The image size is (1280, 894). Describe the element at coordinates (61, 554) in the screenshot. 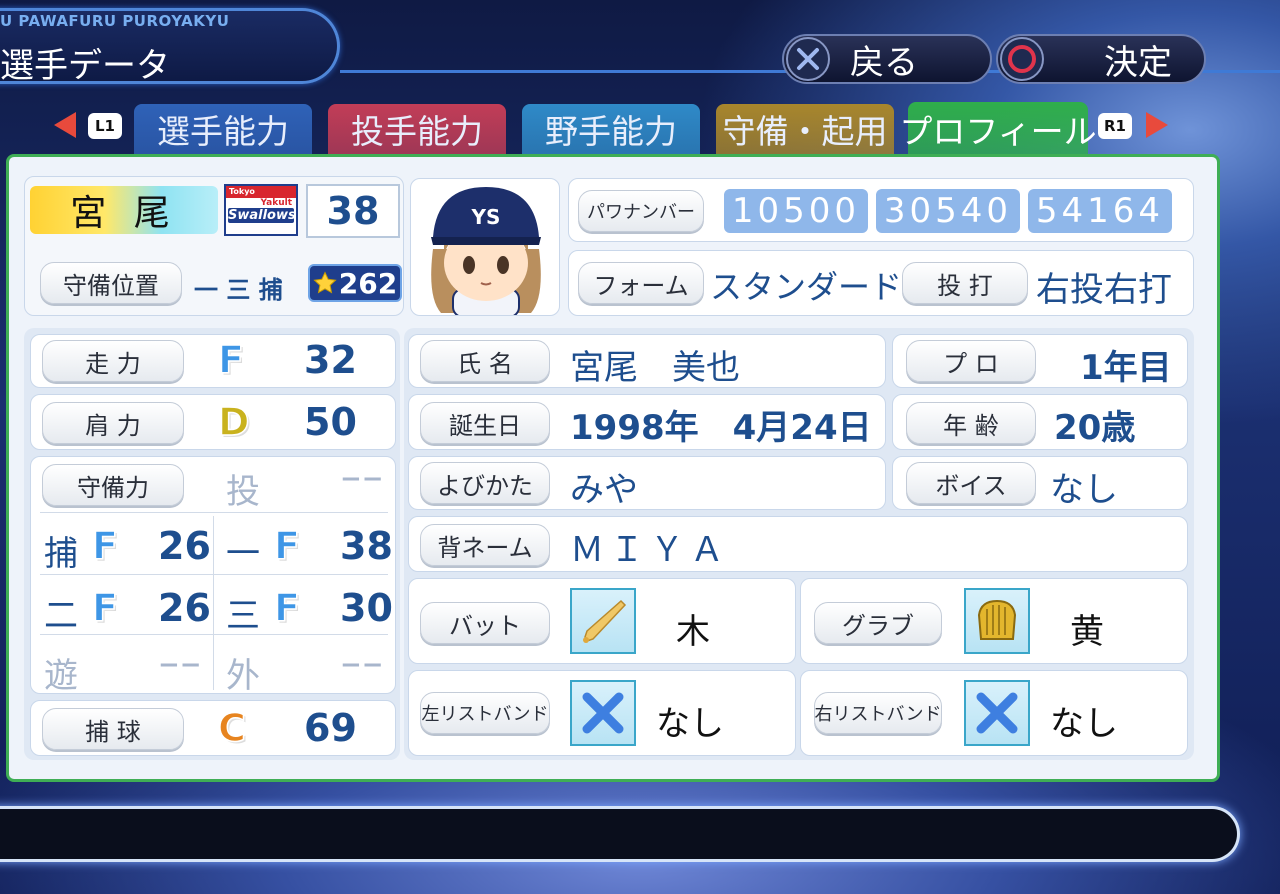

I see `catcher-pos: 捕` at that location.